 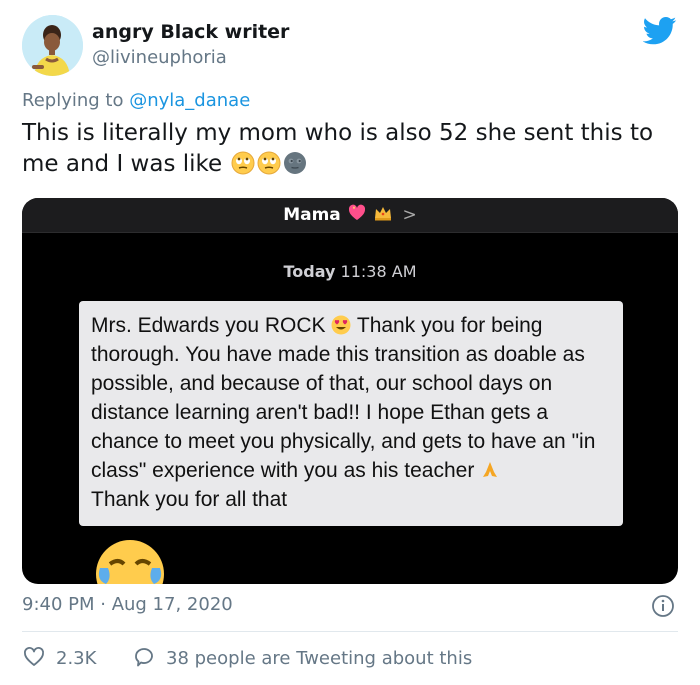 I want to click on message-part3: Thank you for all that, so click(x=189, y=499).